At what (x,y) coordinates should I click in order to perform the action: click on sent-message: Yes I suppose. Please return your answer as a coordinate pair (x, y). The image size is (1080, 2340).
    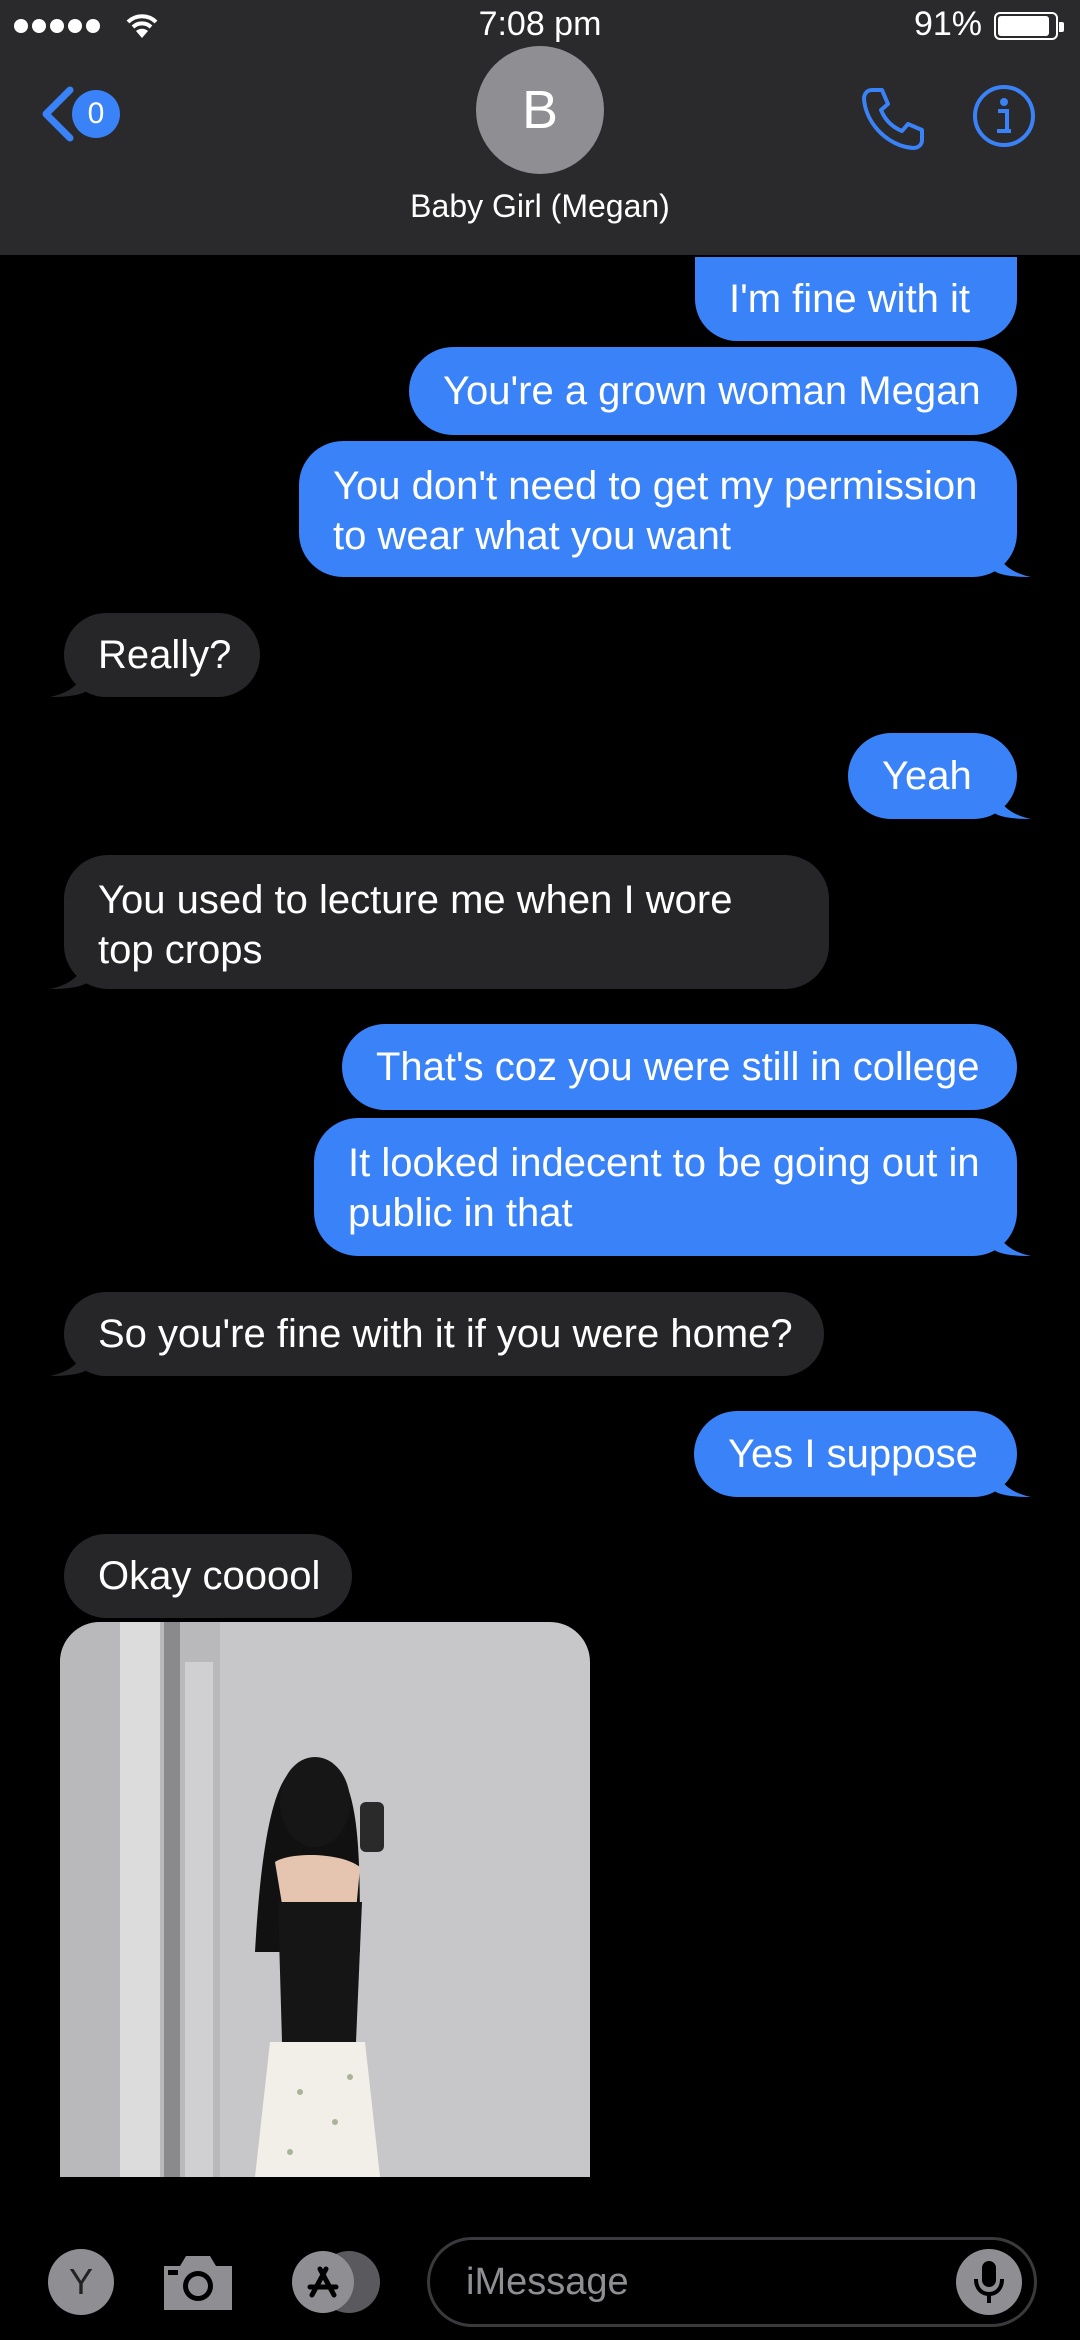
    Looking at the image, I should click on (855, 1454).